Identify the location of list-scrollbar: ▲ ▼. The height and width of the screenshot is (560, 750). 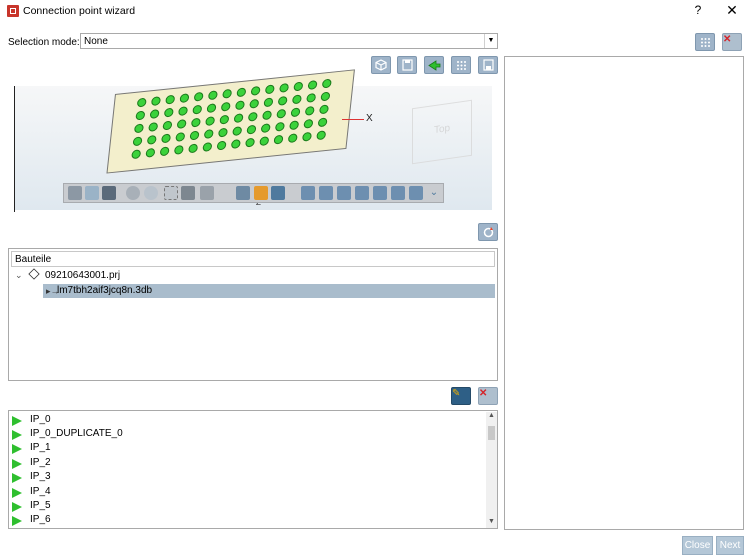
(491, 470).